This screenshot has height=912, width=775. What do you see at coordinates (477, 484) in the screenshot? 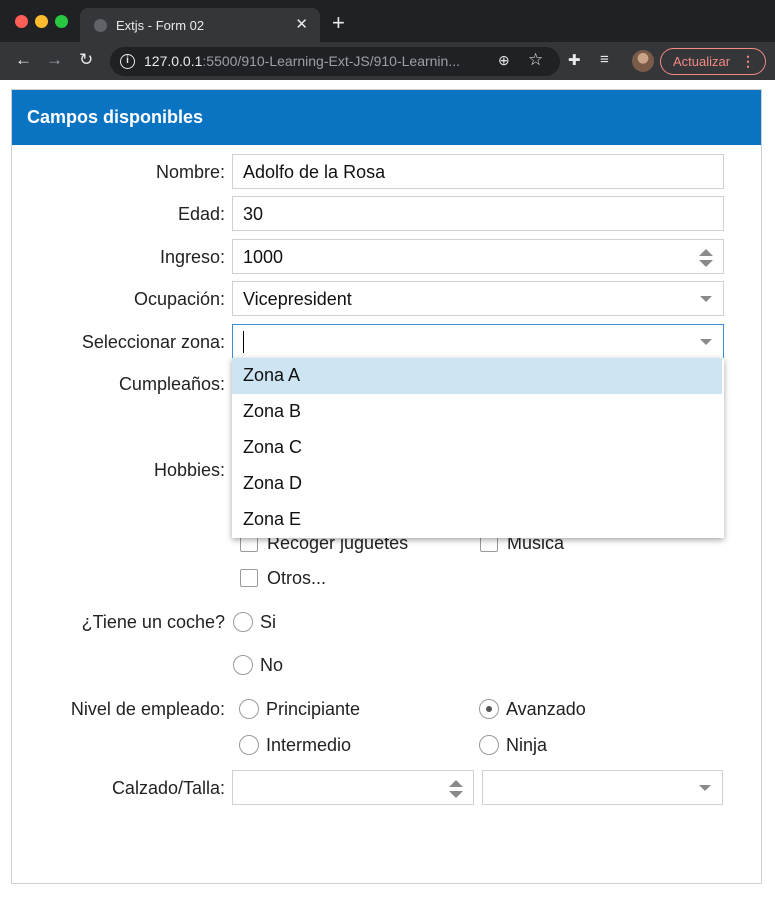
I see `zona-option: Zona D` at bounding box center [477, 484].